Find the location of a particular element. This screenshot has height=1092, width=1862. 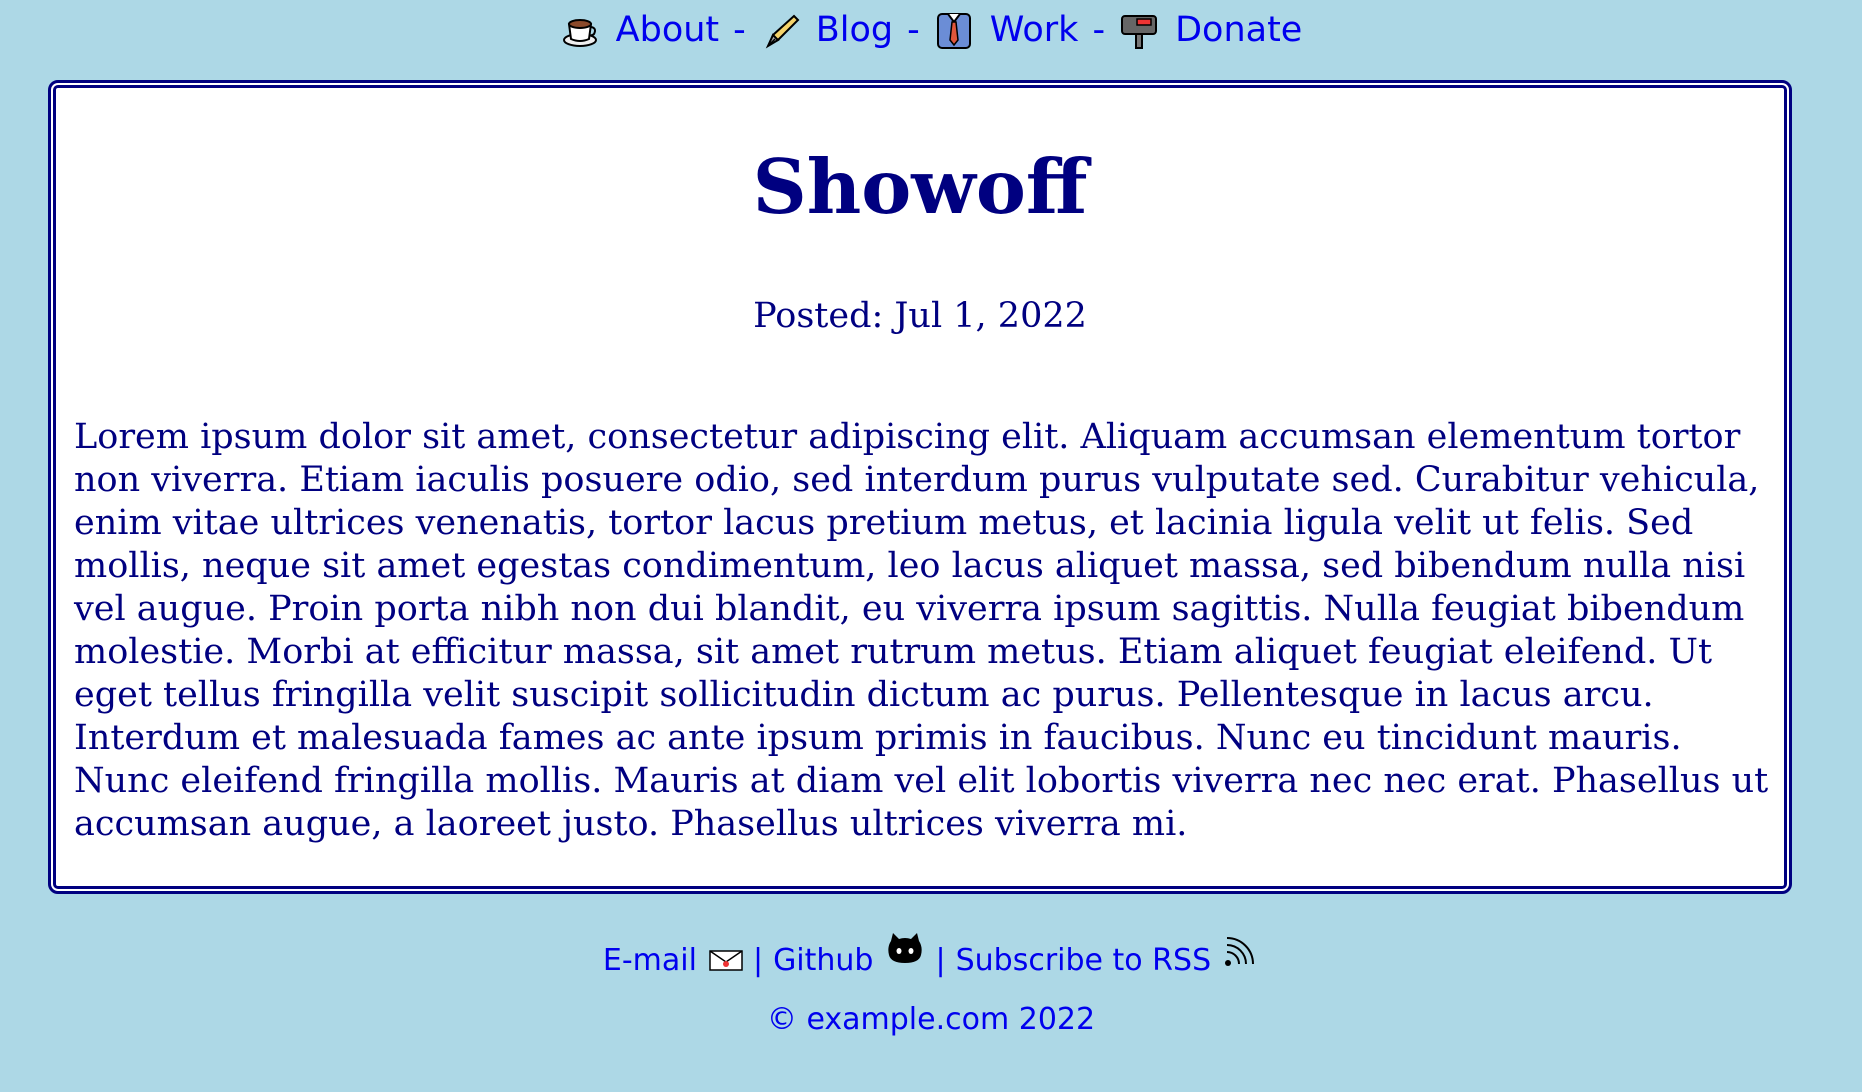

nav-item-blog: Blog is located at coordinates (826, 30).